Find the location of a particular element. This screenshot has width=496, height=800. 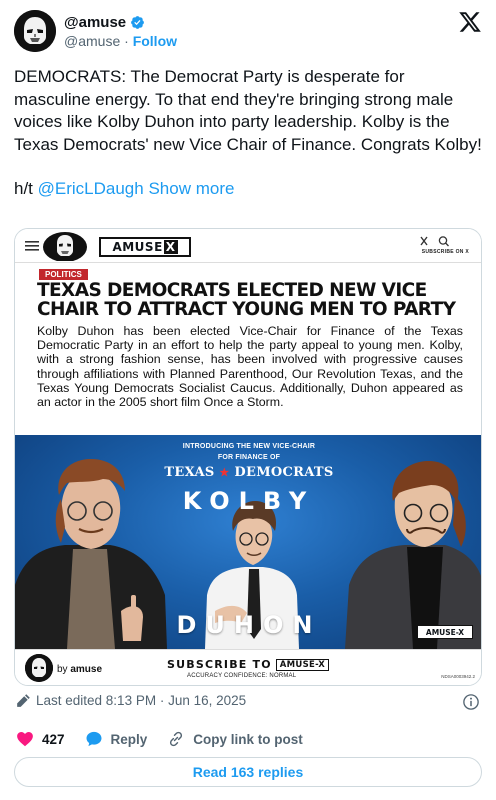

show-more-link: Show more is located at coordinates (191, 188).